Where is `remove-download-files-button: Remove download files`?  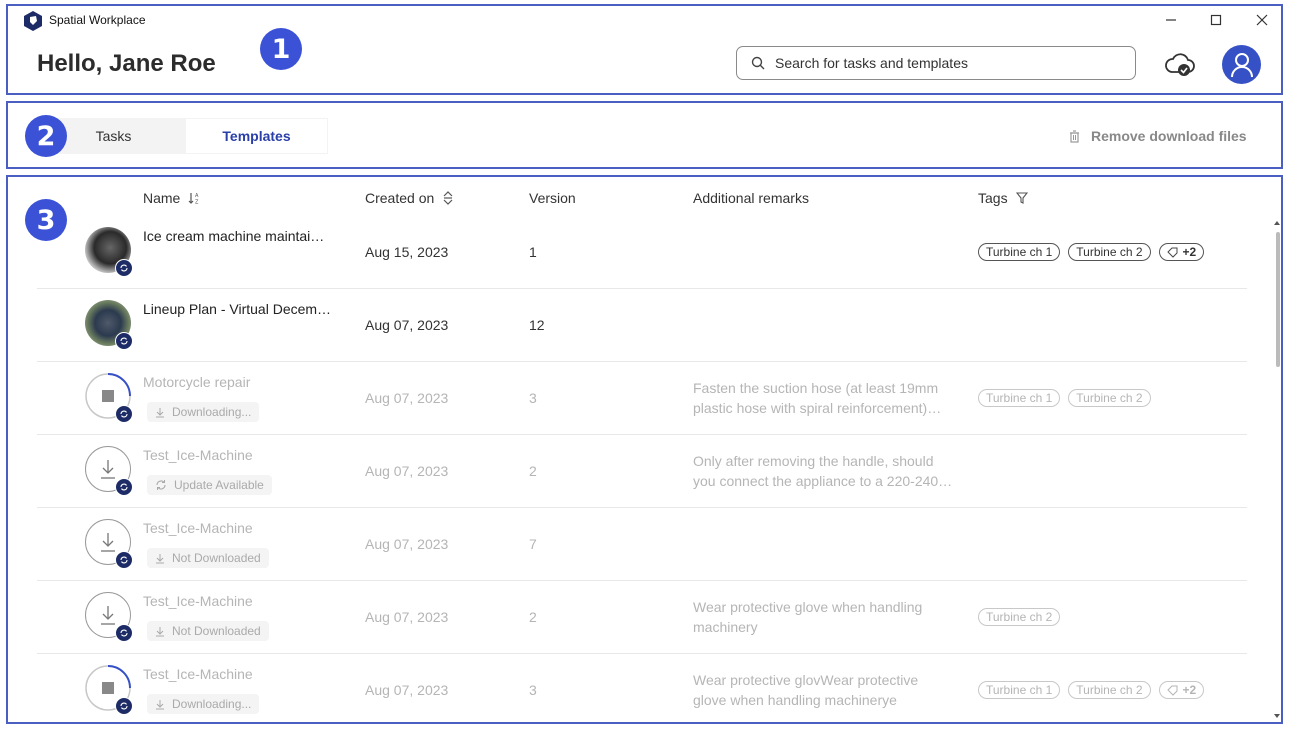 remove-download-files-button: Remove download files is located at coordinates (1157, 136).